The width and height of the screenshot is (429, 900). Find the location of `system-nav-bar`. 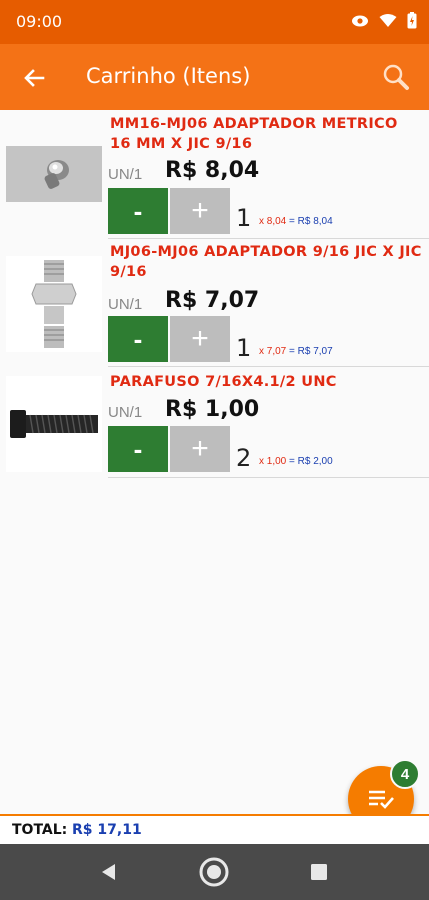

system-nav-bar is located at coordinates (214, 872).